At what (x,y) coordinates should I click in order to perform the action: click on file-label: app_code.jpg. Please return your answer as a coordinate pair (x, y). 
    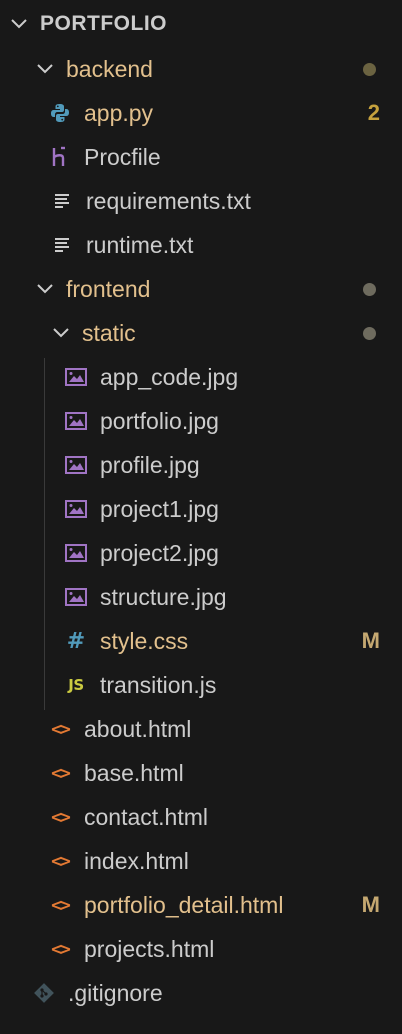
    Looking at the image, I should click on (169, 377).